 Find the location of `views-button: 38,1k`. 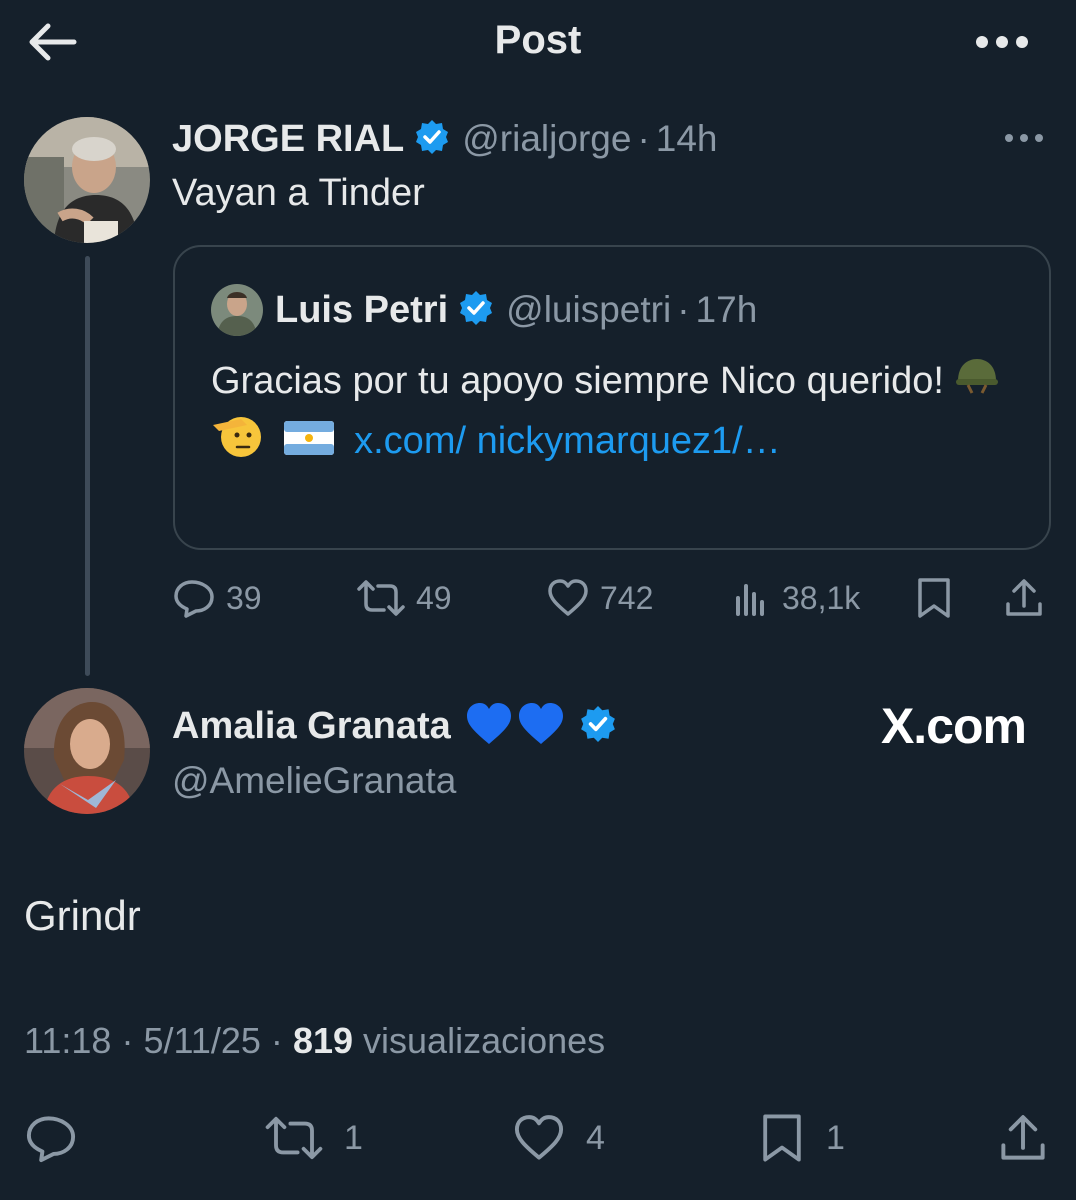

views-button: 38,1k is located at coordinates (796, 598).